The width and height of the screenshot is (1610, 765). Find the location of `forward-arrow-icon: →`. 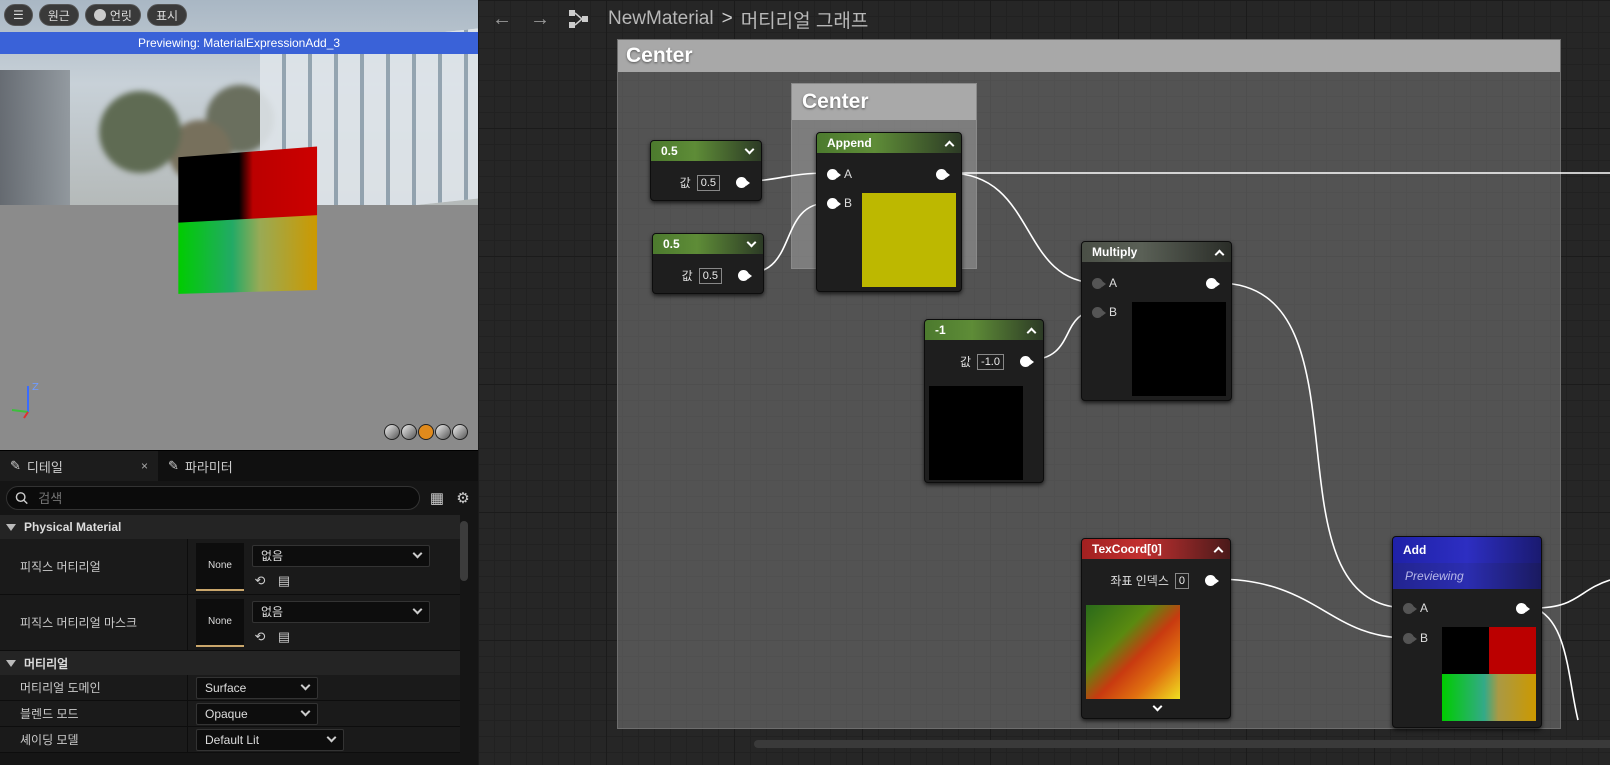

forward-arrow-icon: → is located at coordinates (540, 19).